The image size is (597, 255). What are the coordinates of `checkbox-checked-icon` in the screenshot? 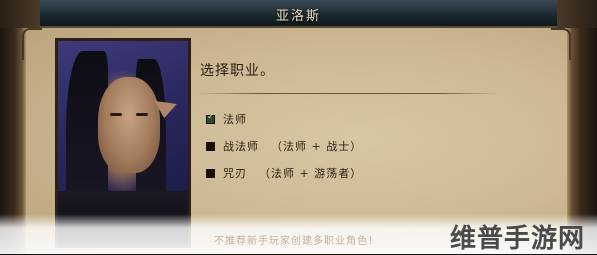 It's located at (211, 118).